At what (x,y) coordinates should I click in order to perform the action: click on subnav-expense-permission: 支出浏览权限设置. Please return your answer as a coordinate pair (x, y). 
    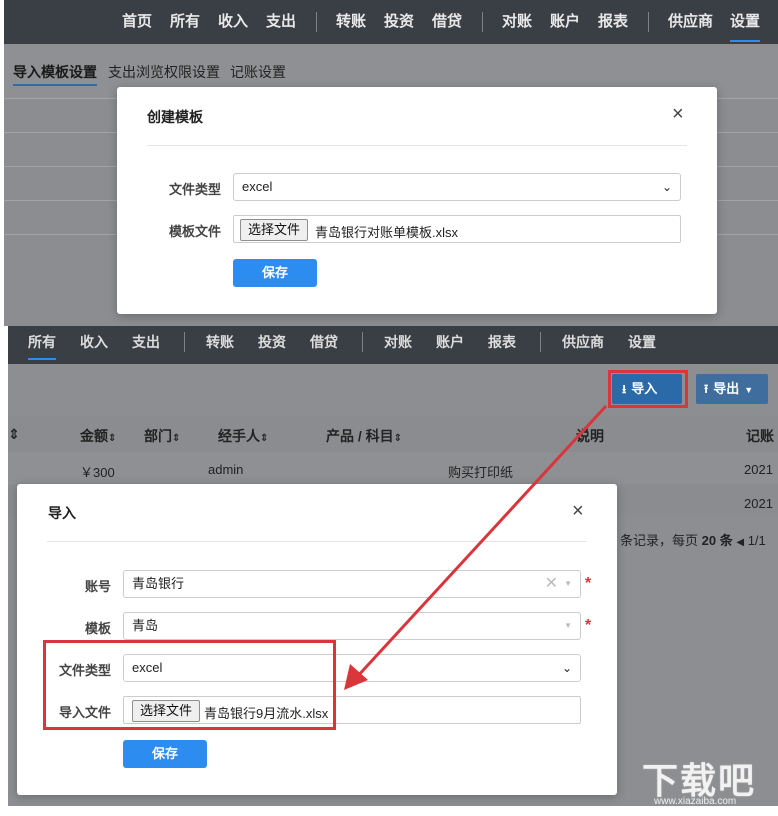
    Looking at the image, I should click on (164, 72).